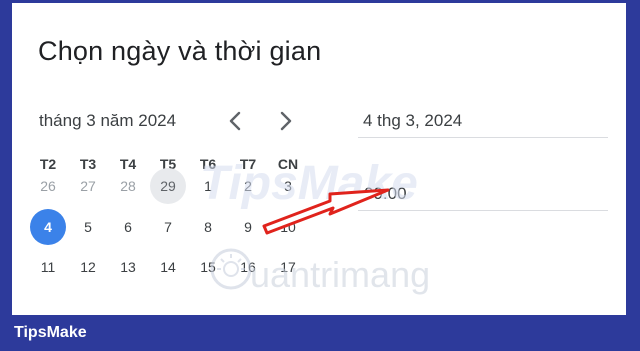 The image size is (640, 351). What do you see at coordinates (483, 210) in the screenshot?
I see `time-input-underline` at bounding box center [483, 210].